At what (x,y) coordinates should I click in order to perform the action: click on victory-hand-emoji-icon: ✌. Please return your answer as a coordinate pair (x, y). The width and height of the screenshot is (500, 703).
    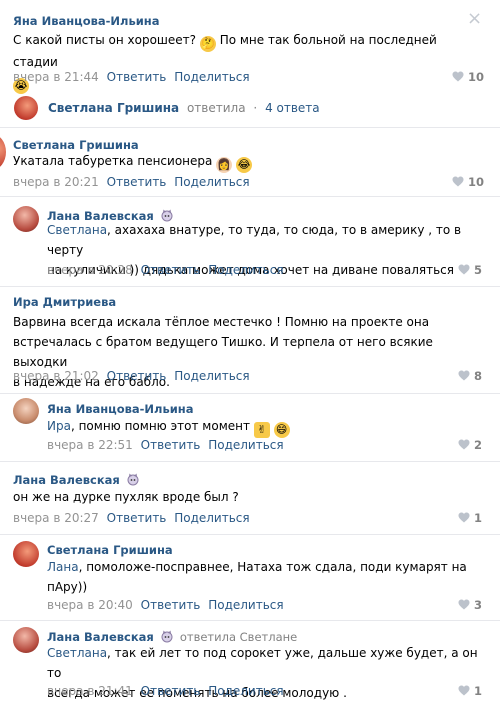
    Looking at the image, I should click on (261, 430).